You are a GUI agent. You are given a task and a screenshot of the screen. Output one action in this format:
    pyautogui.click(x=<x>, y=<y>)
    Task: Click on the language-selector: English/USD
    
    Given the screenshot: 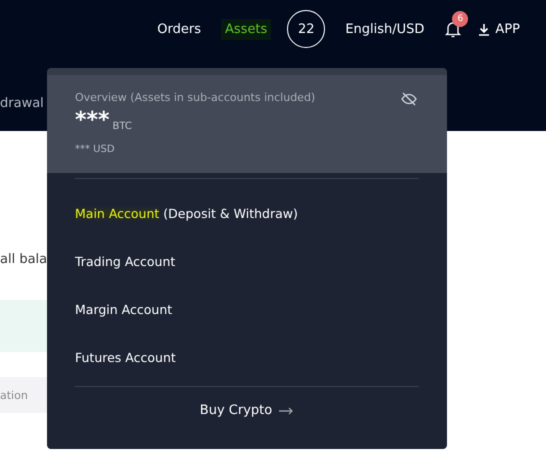 What is the action you would take?
    pyautogui.click(x=384, y=29)
    